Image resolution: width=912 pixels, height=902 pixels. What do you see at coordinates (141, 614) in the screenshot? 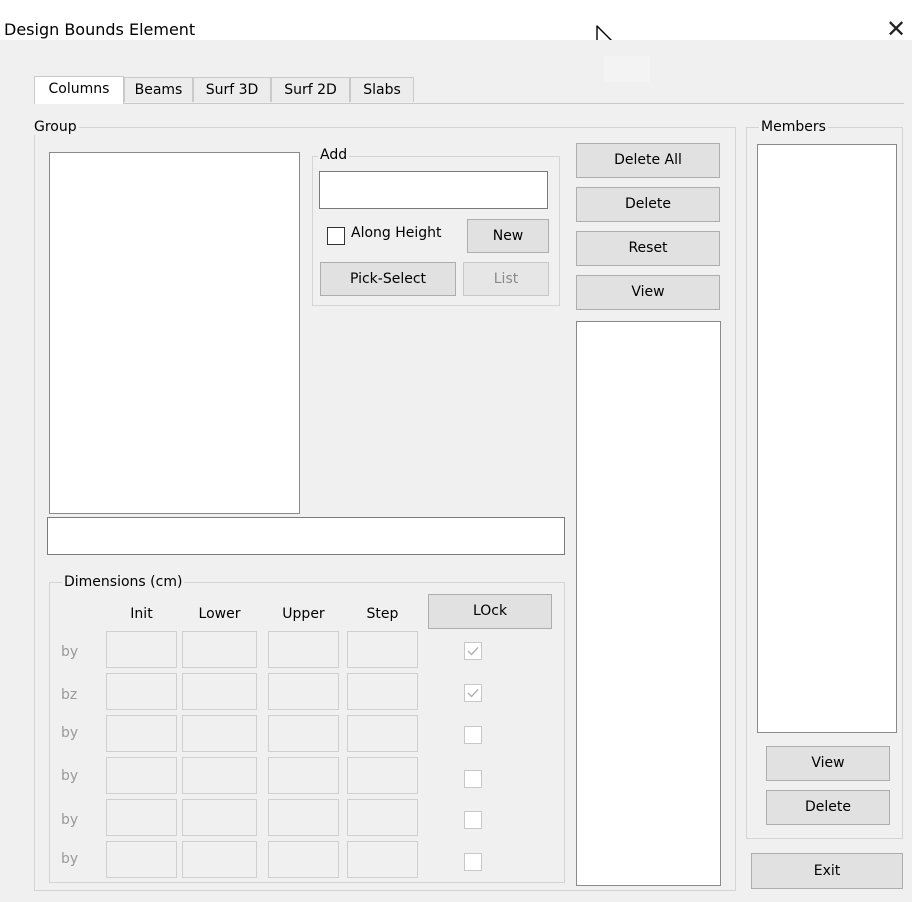
I see `init-header: Init` at bounding box center [141, 614].